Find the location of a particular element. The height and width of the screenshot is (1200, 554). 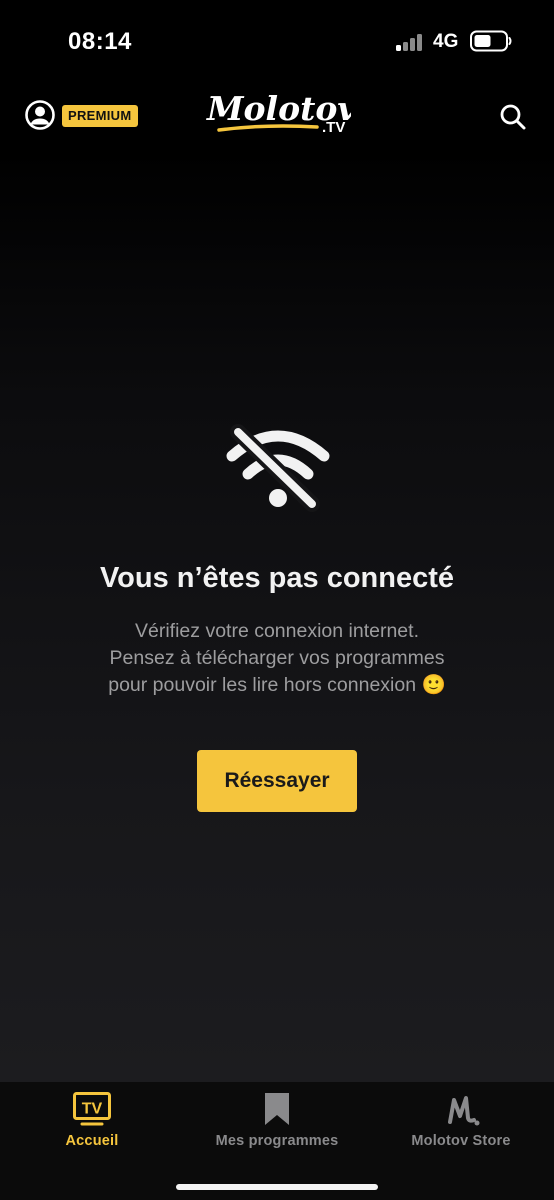

tab-molotov-store: Molotov Store is located at coordinates (461, 1127).